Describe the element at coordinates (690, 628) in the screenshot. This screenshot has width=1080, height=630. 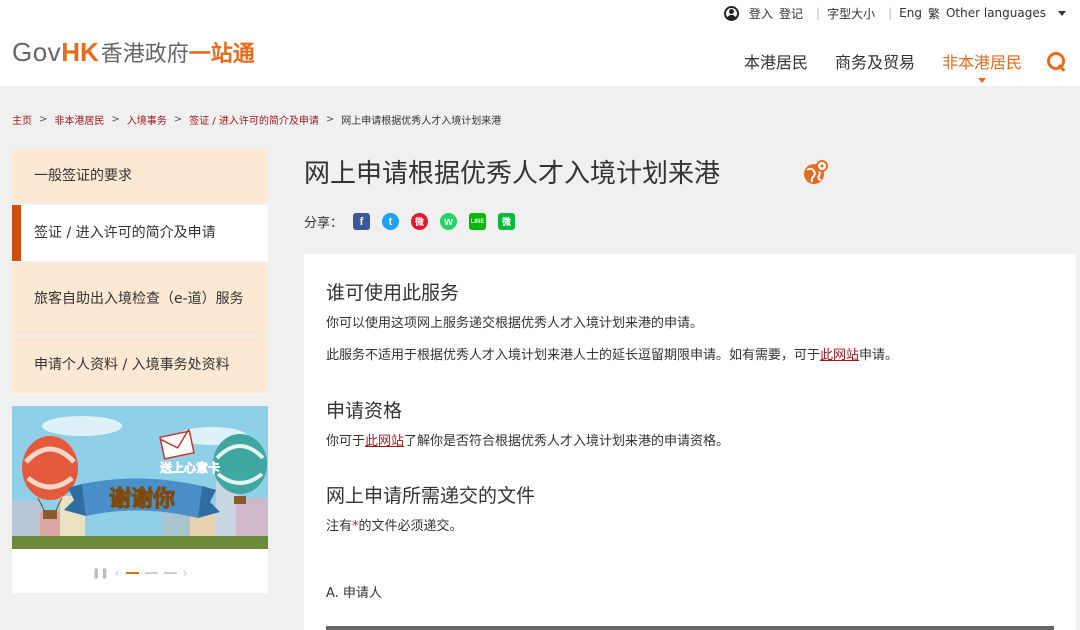
I see `table-header-rule` at that location.